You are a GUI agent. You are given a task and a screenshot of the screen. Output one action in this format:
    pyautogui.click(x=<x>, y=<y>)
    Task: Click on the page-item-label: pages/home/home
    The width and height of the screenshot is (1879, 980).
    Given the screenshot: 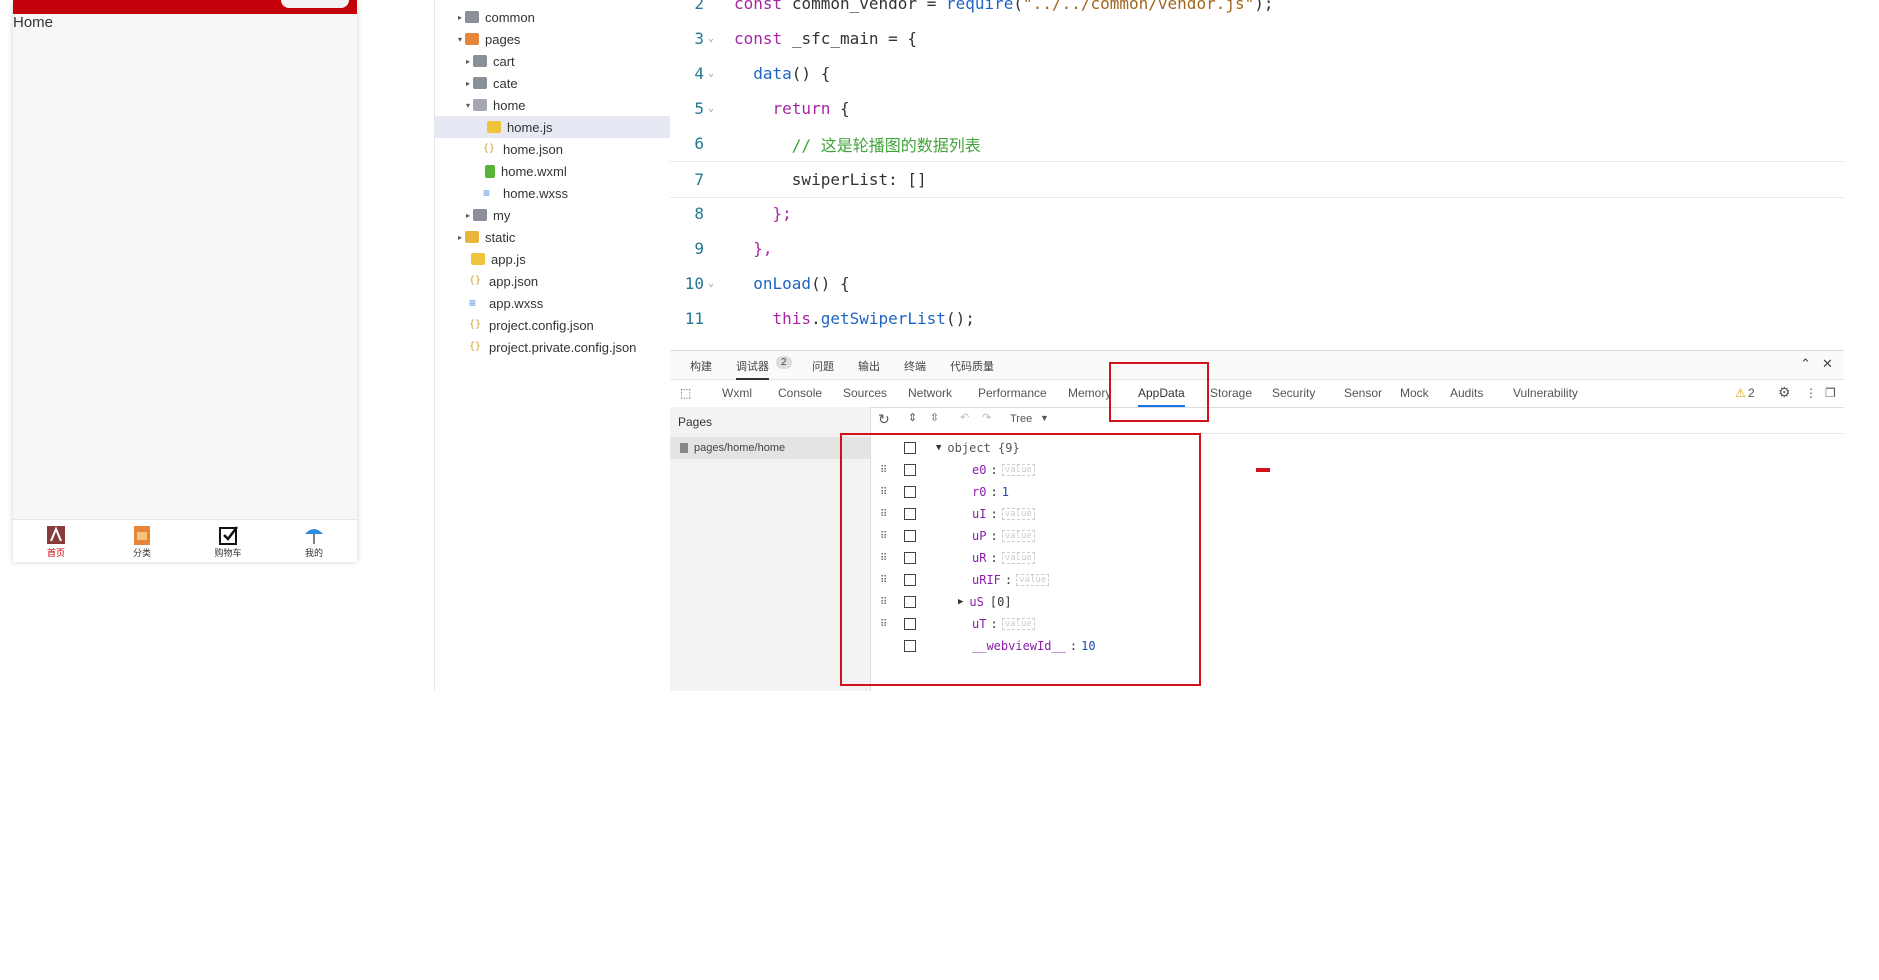 What is the action you would take?
    pyautogui.click(x=740, y=448)
    